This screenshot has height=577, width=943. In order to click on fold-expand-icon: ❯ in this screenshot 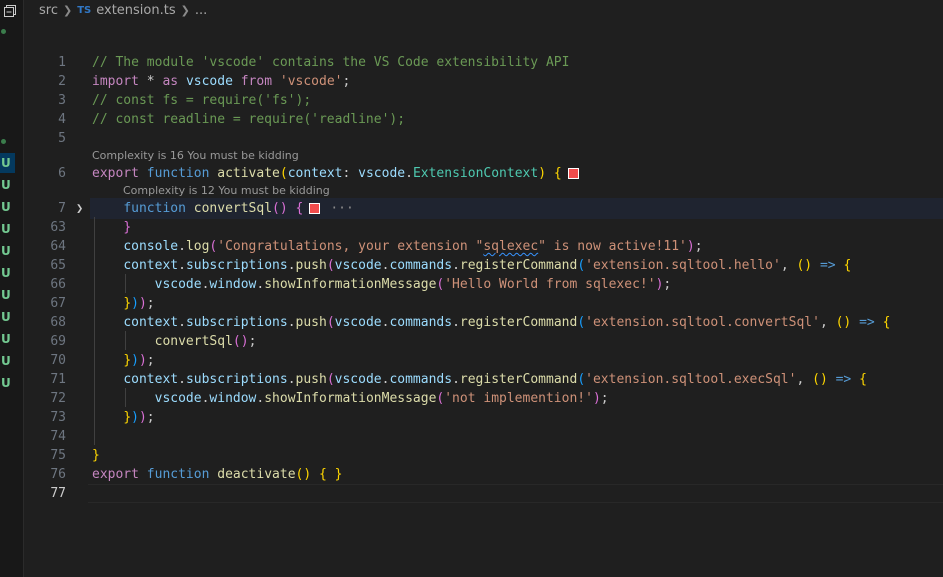, I will do `click(81, 208)`.